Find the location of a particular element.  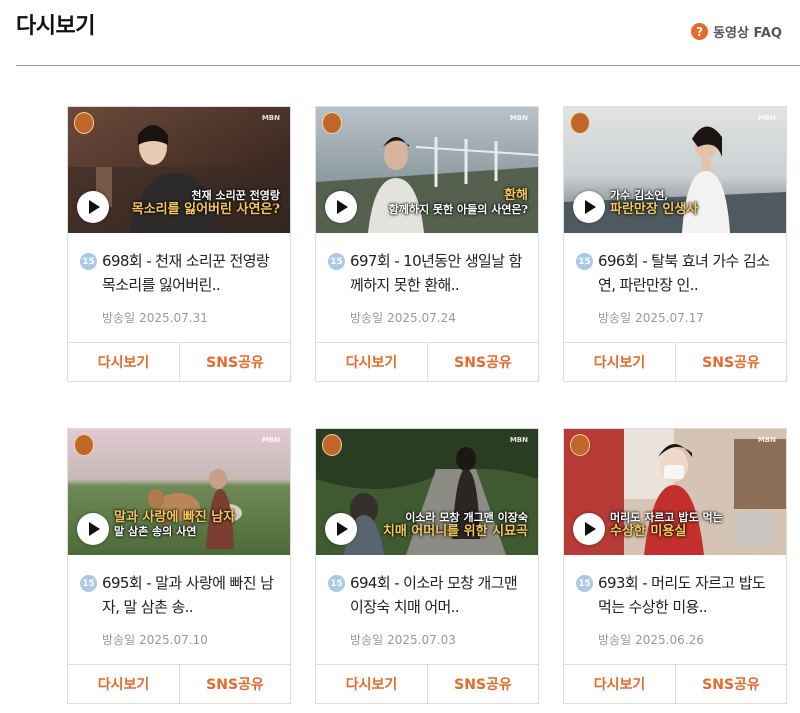

thumbnail-caption: 가수 김소연, 파란만장 인생사 is located at coordinates (654, 203).